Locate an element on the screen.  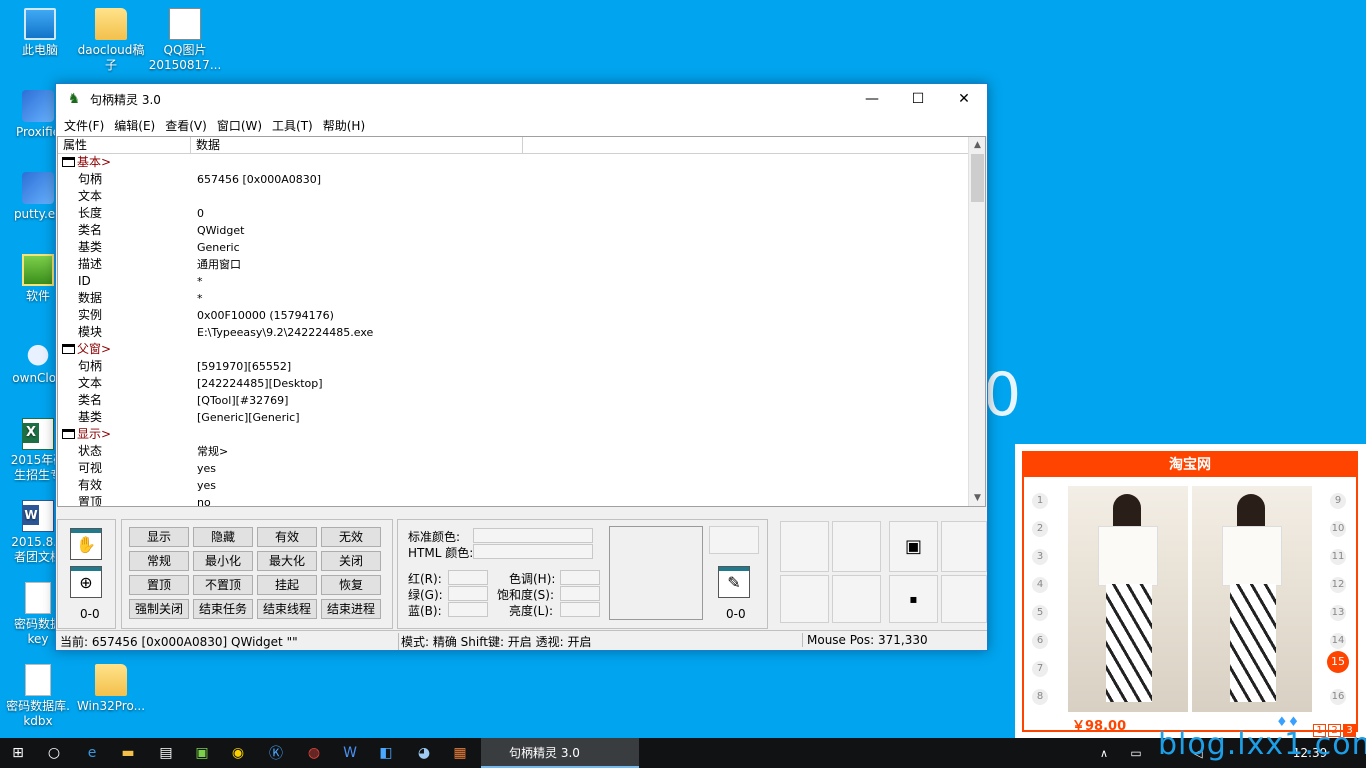
grid-row: 句柄 657456 [0x000A0830] is located at coordinates (514, 179).